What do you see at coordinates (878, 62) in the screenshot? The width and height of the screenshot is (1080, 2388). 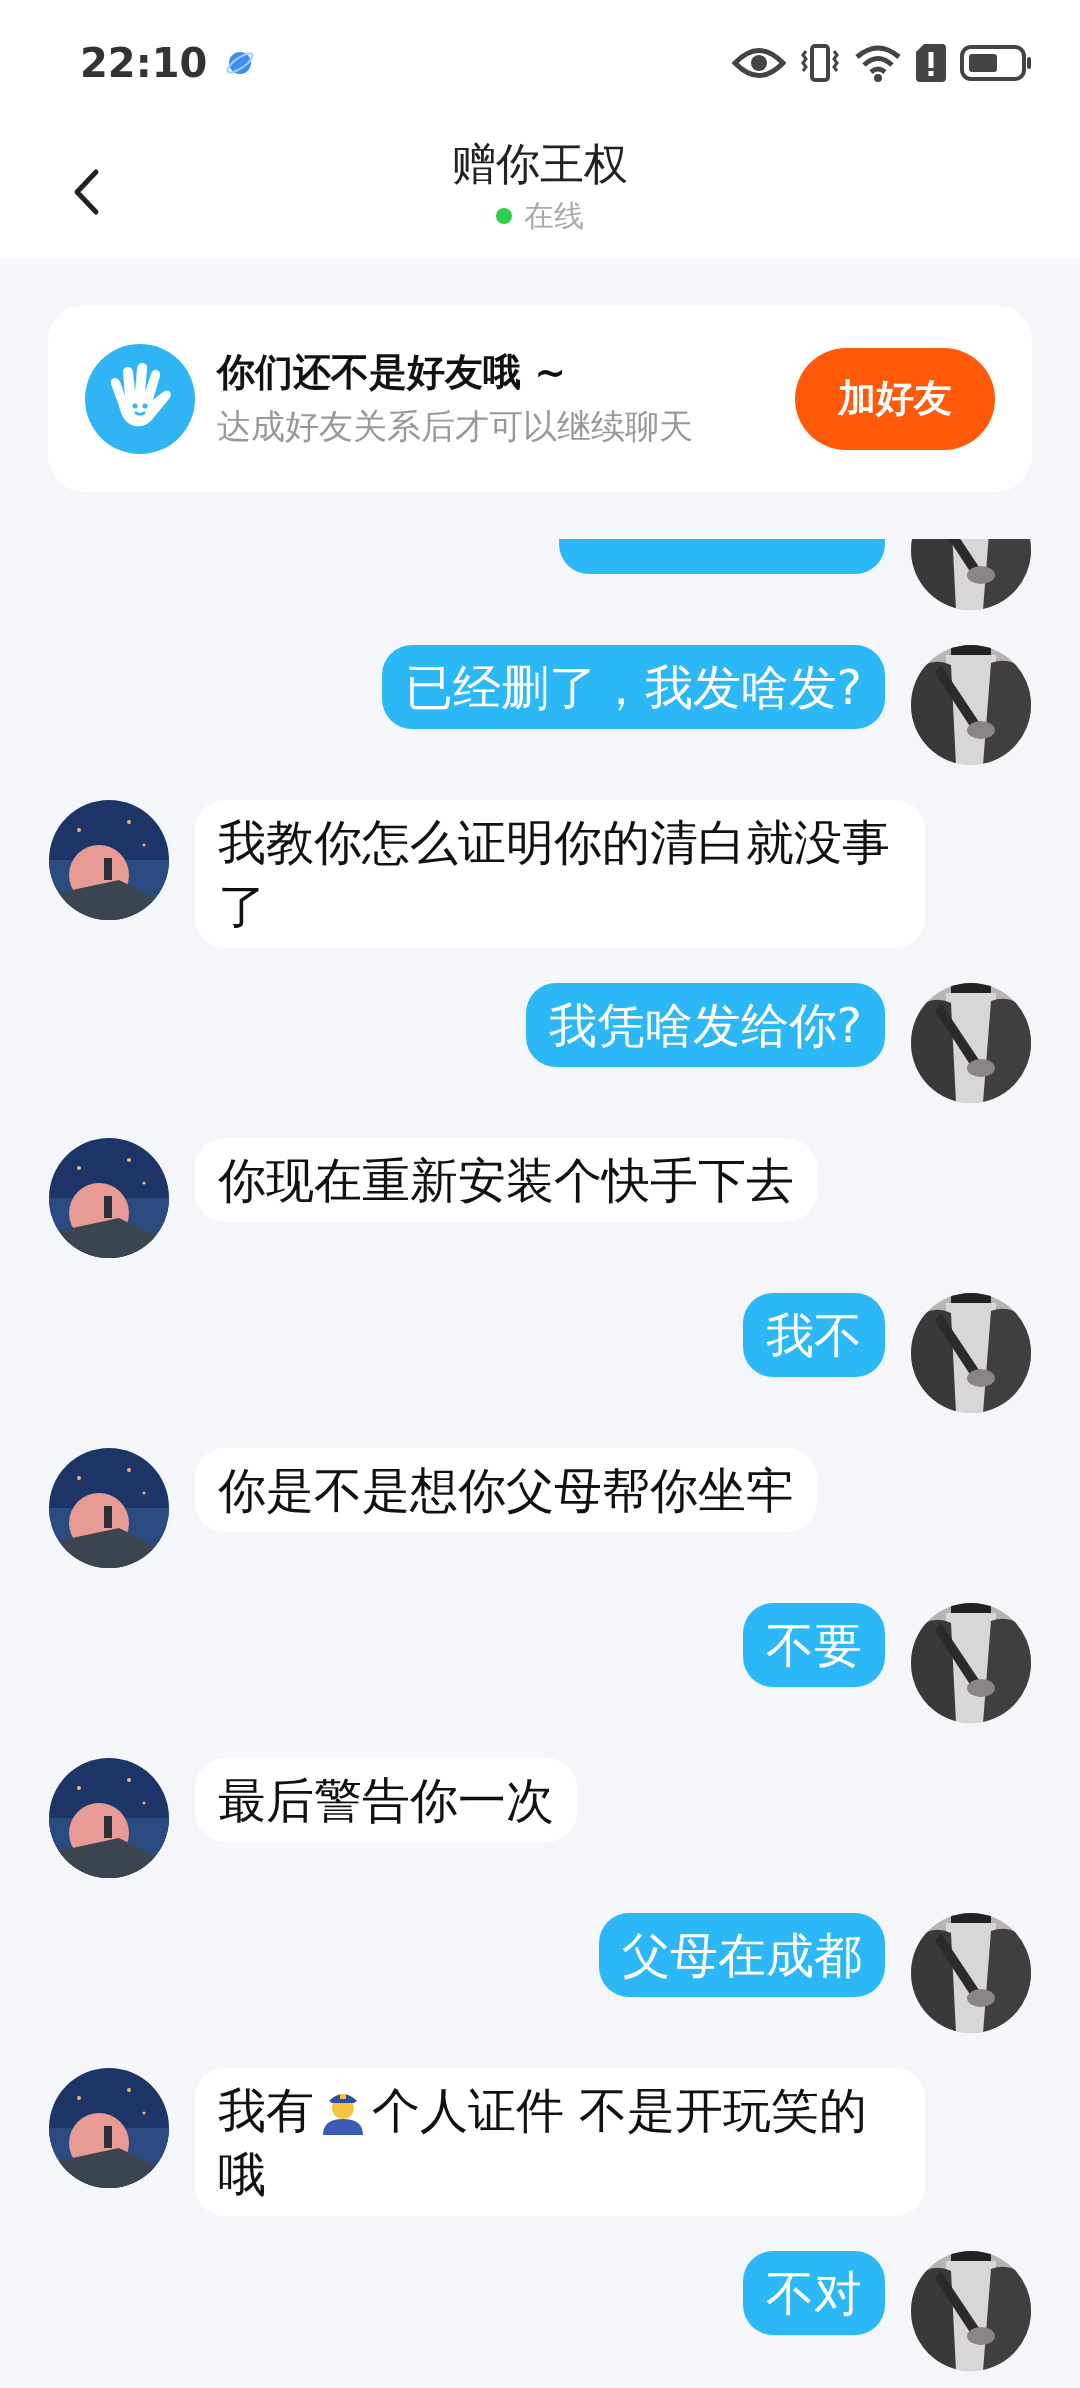 I see `wifi-icon` at bounding box center [878, 62].